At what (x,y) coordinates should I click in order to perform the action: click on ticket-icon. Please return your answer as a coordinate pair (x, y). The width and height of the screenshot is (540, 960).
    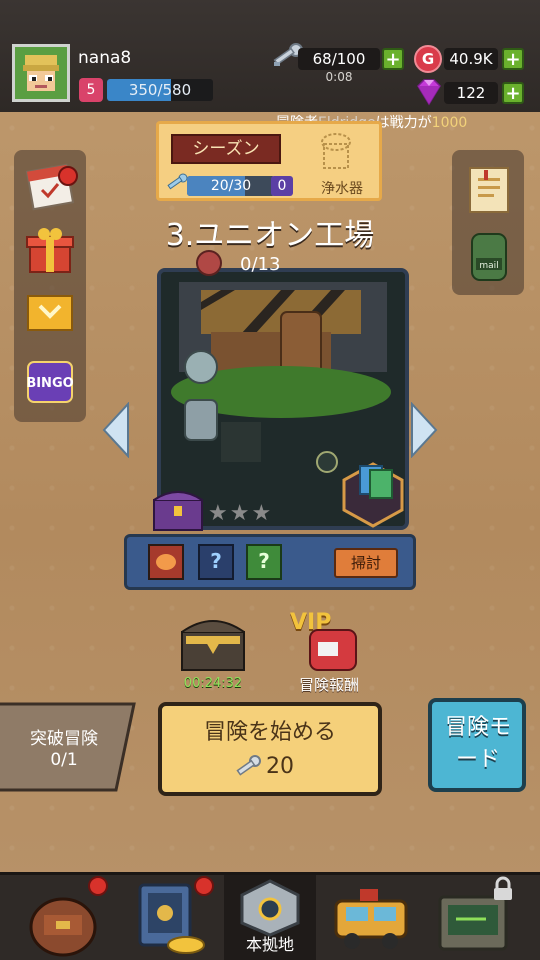
    Looking at the image, I should click on (50, 313).